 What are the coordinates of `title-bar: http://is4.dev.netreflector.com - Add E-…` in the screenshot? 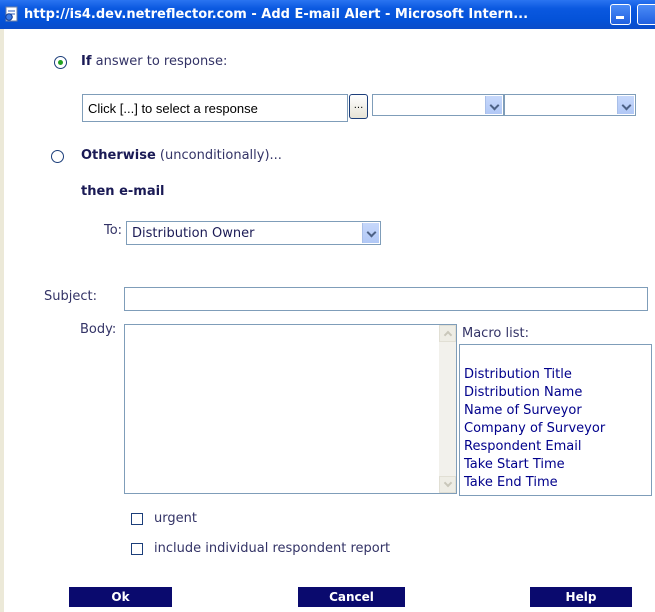 It's located at (327, 14).